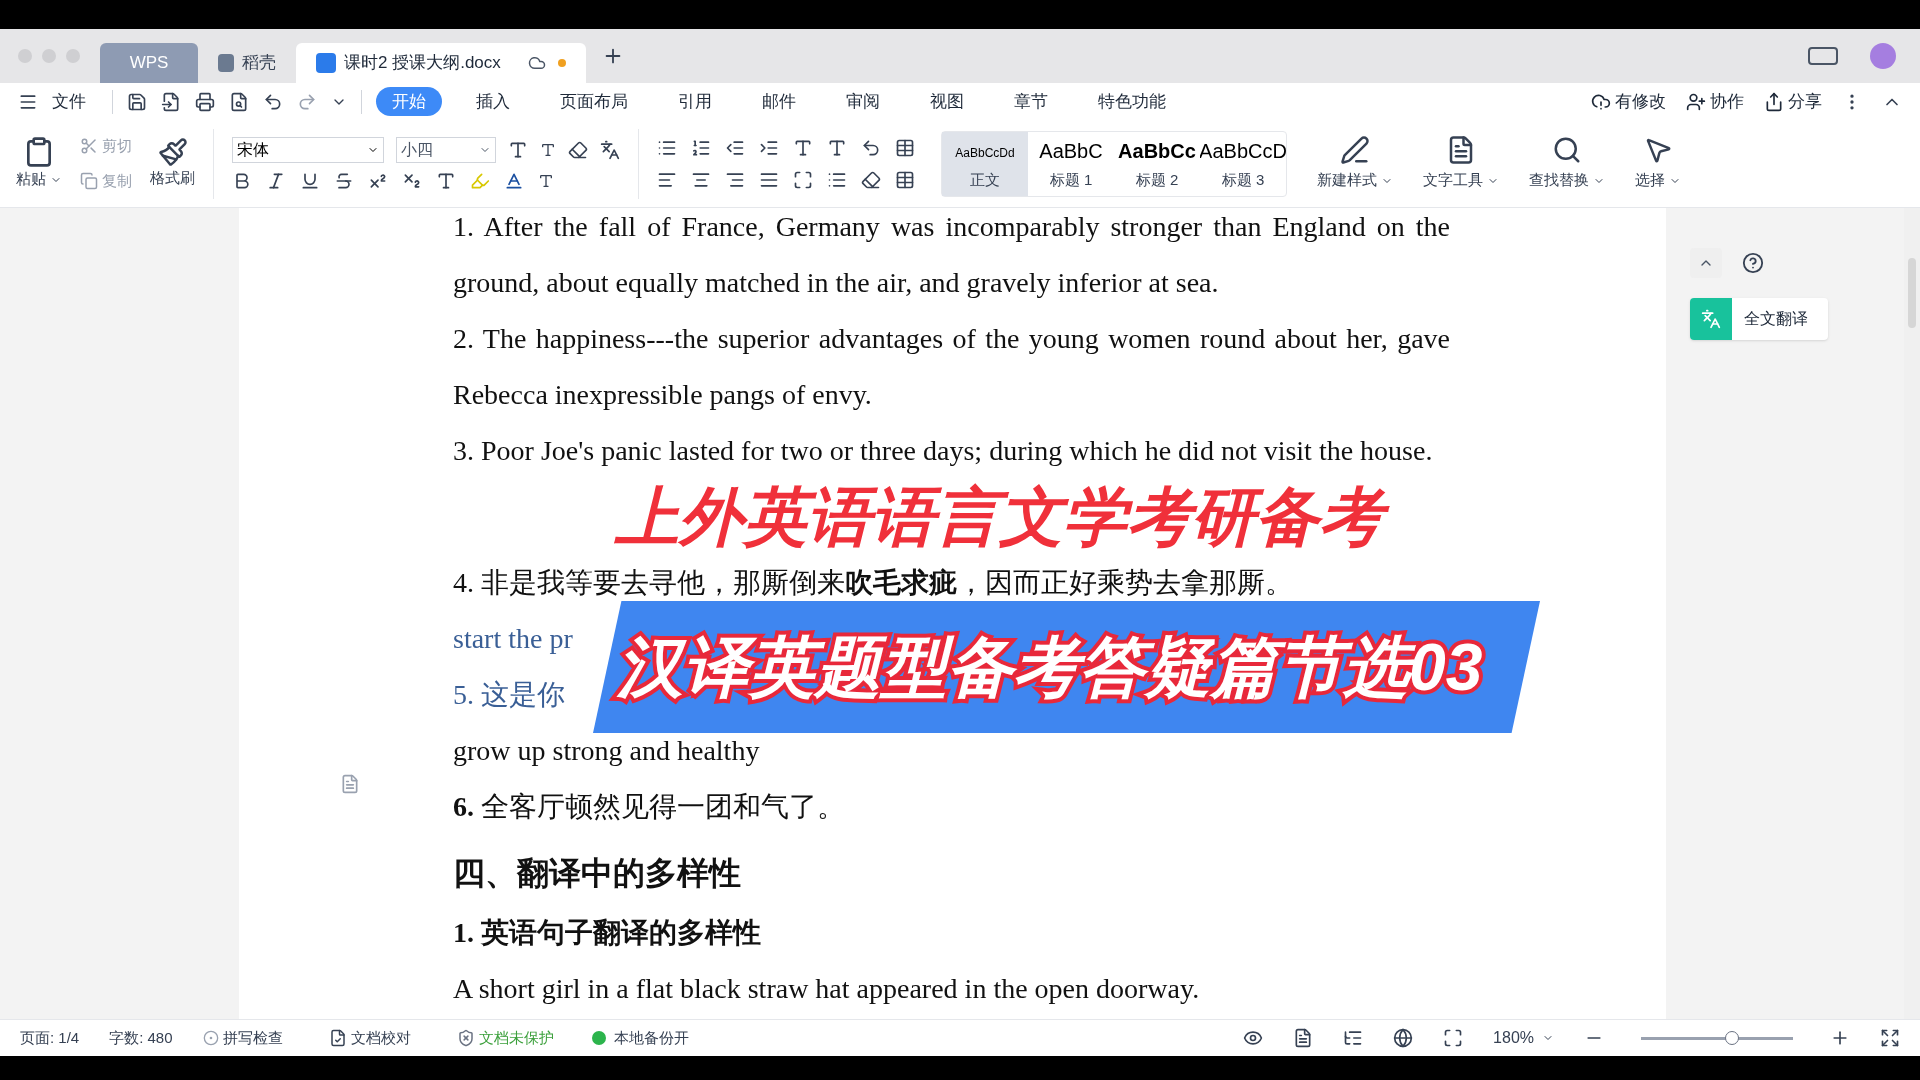 The height and width of the screenshot is (1080, 1920). Describe the element at coordinates (1523, 1038) in the screenshot. I see `zoom-level: 180%` at that location.